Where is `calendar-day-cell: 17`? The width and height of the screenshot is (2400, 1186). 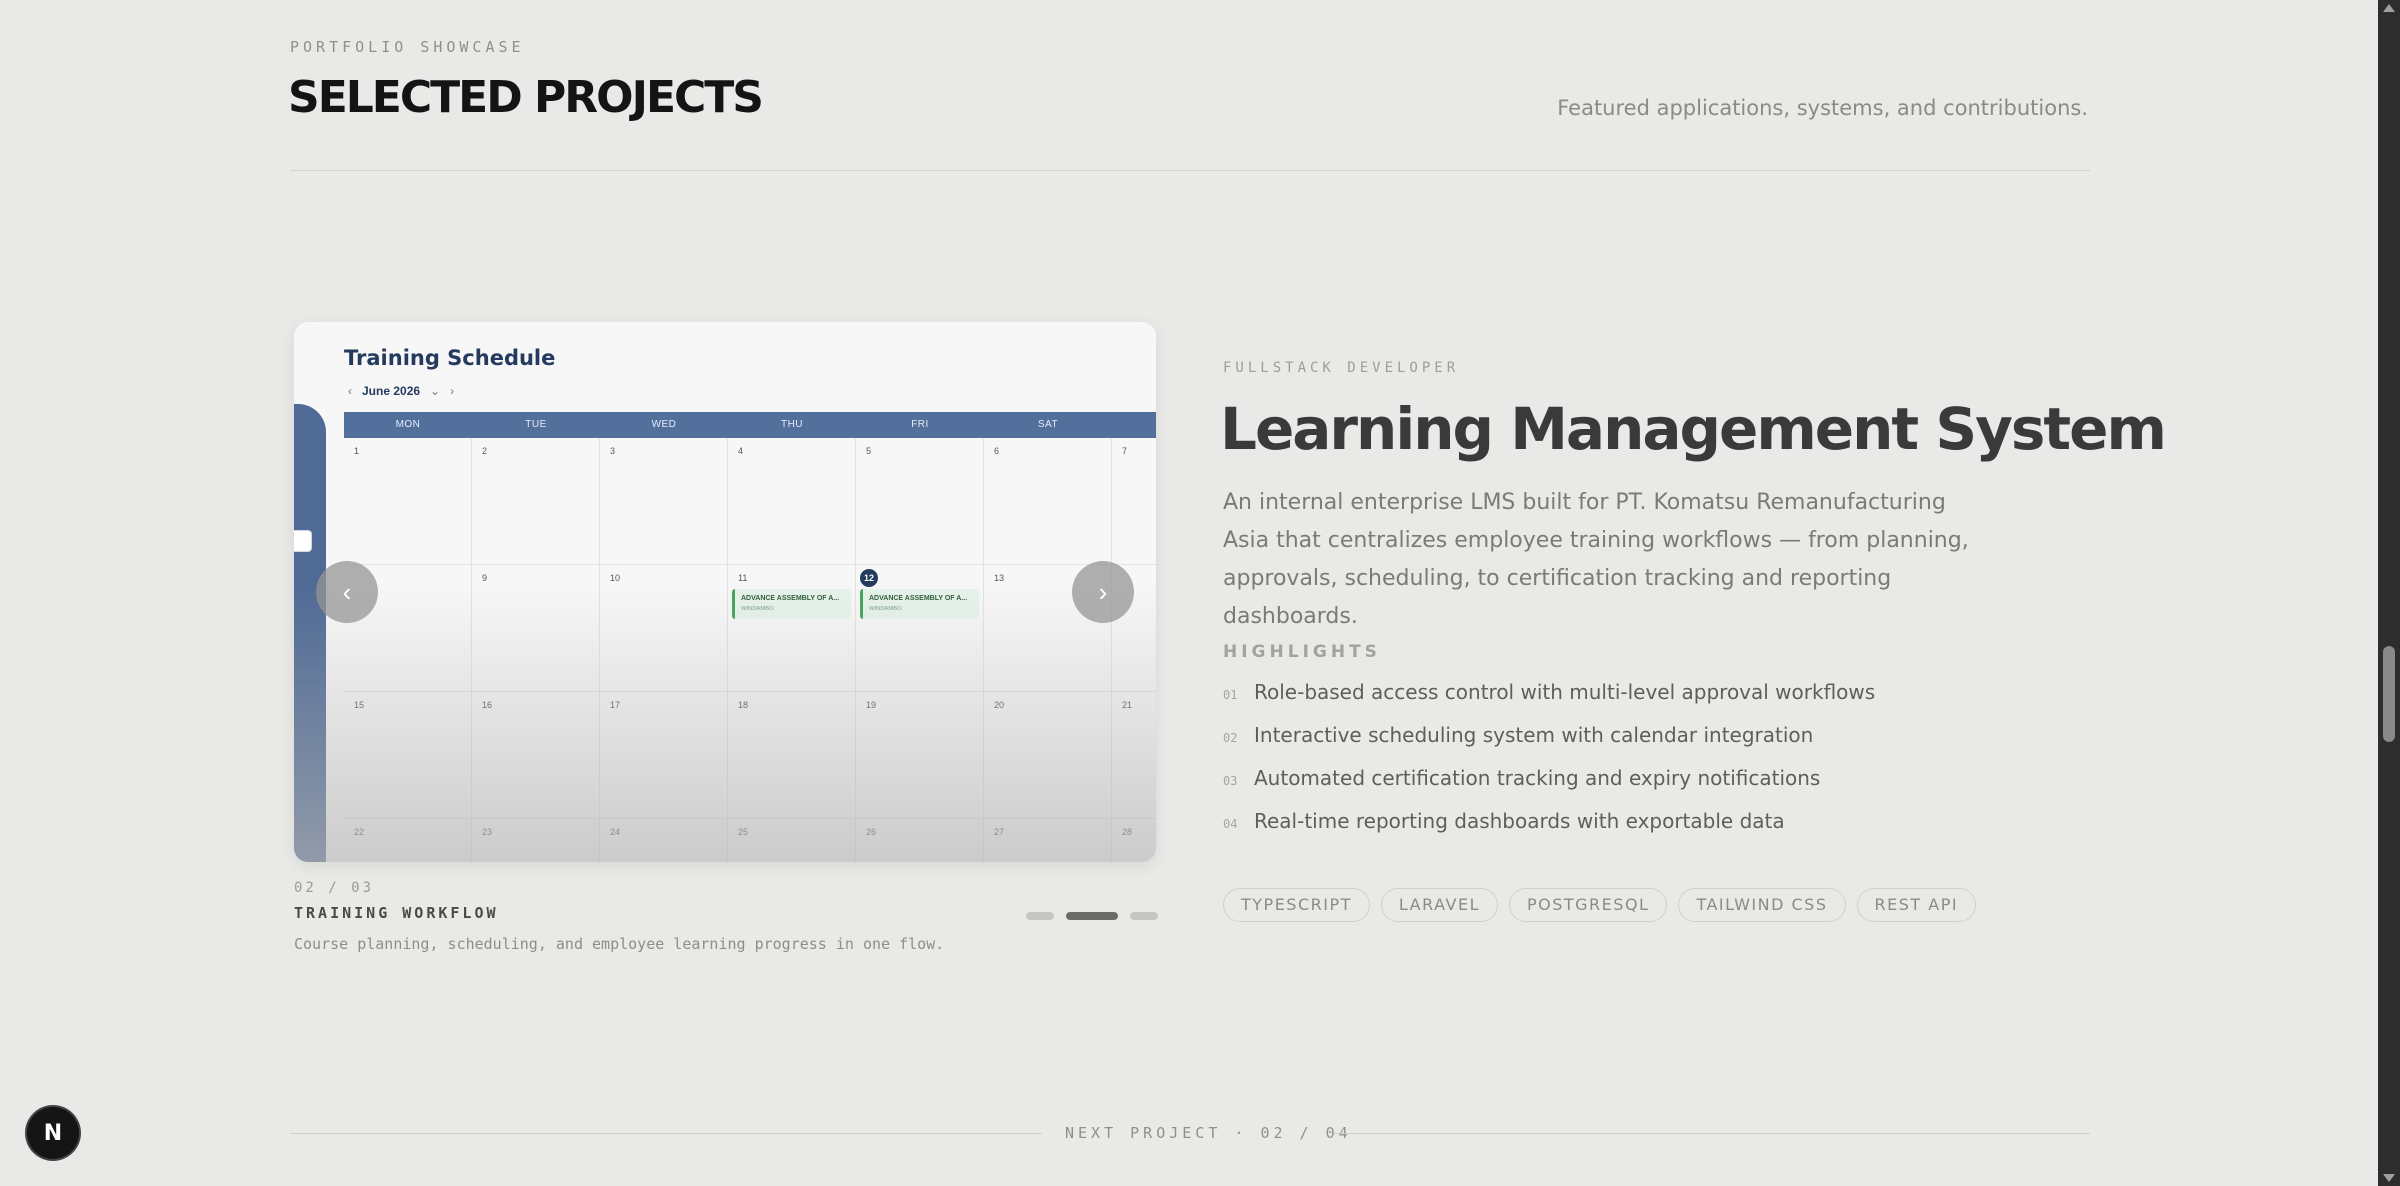 calendar-day-cell: 17 is located at coordinates (664, 755).